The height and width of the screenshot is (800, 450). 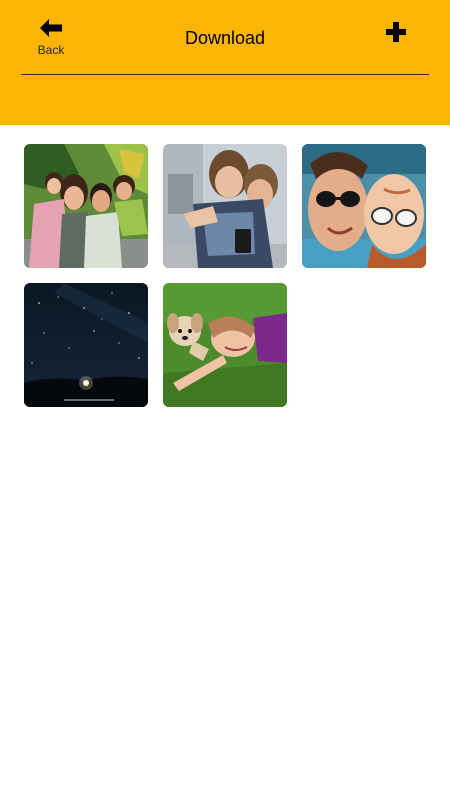 What do you see at coordinates (225, 38) in the screenshot?
I see `page-title: Download` at bounding box center [225, 38].